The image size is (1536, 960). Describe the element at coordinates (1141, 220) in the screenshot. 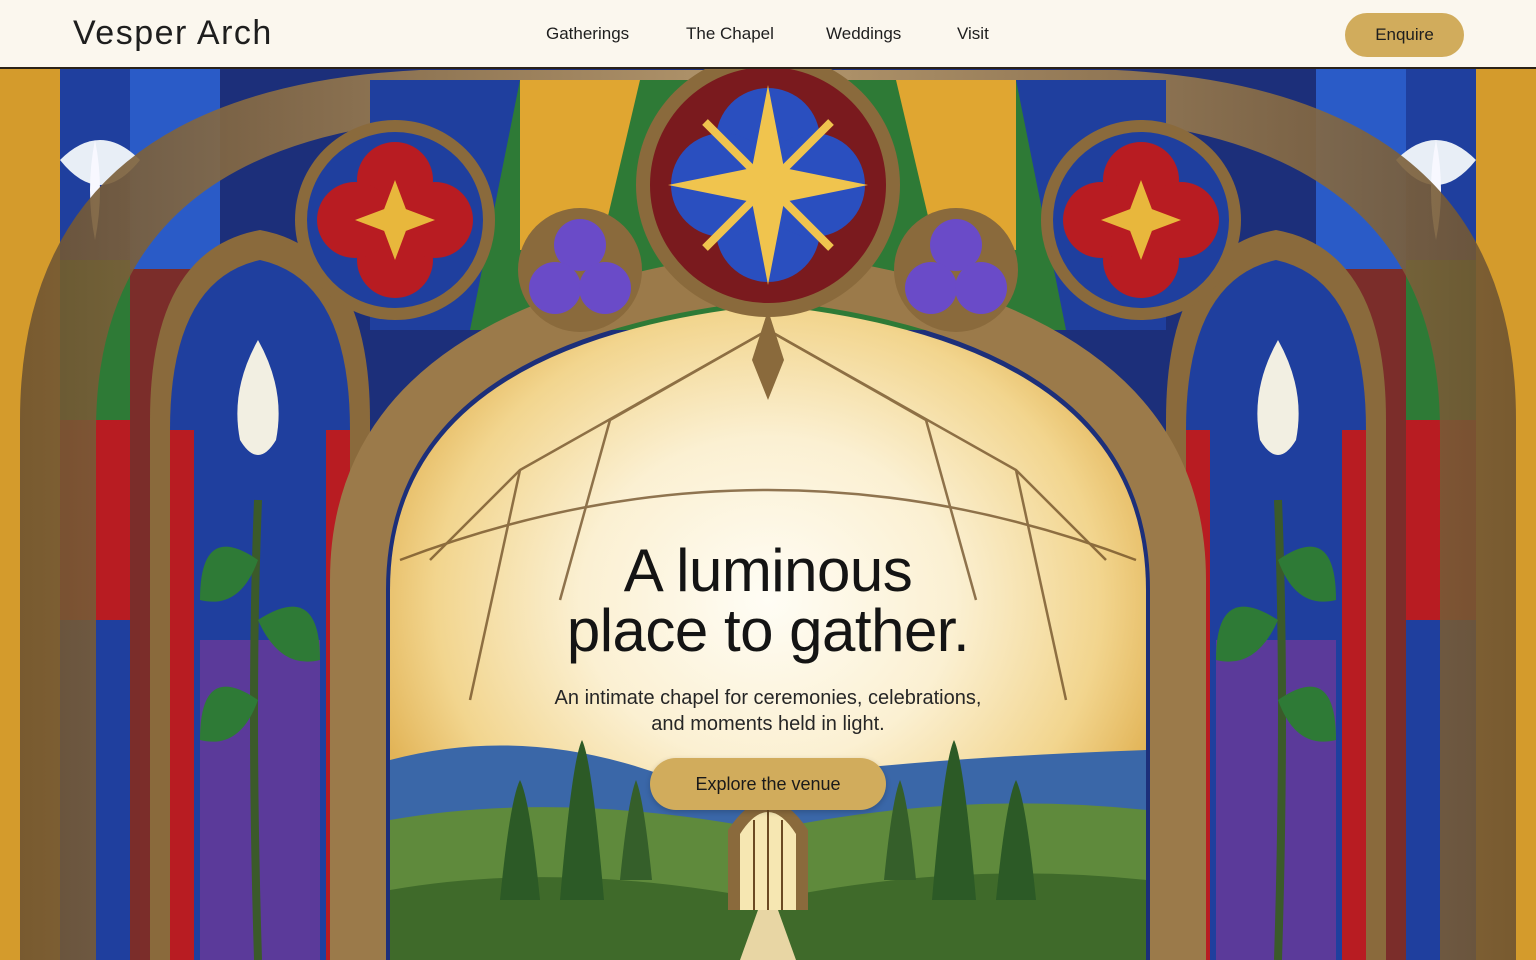

I see `right-rose-window` at that location.